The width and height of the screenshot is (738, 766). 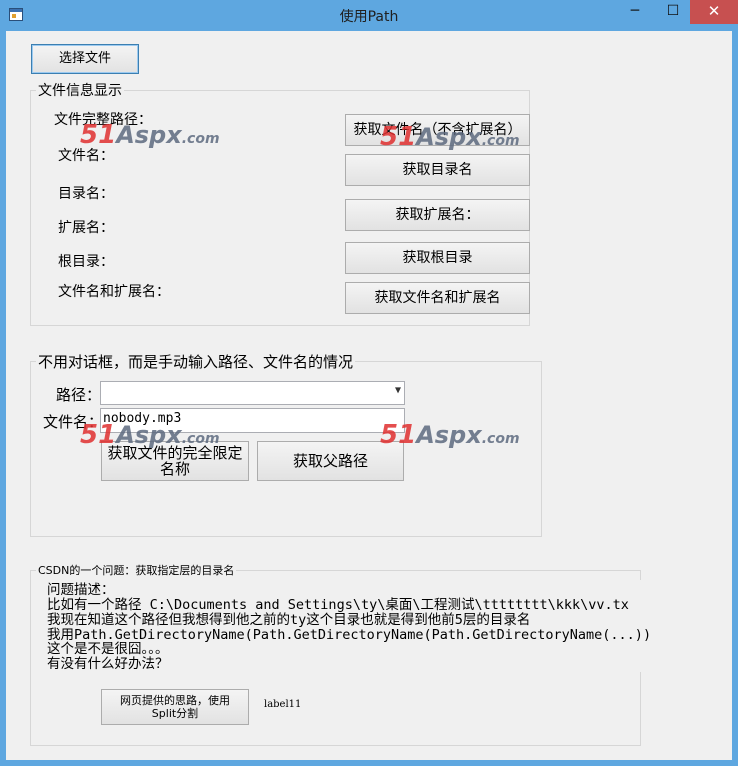 What do you see at coordinates (635, 12) in the screenshot?
I see `minimize-button: ─` at bounding box center [635, 12].